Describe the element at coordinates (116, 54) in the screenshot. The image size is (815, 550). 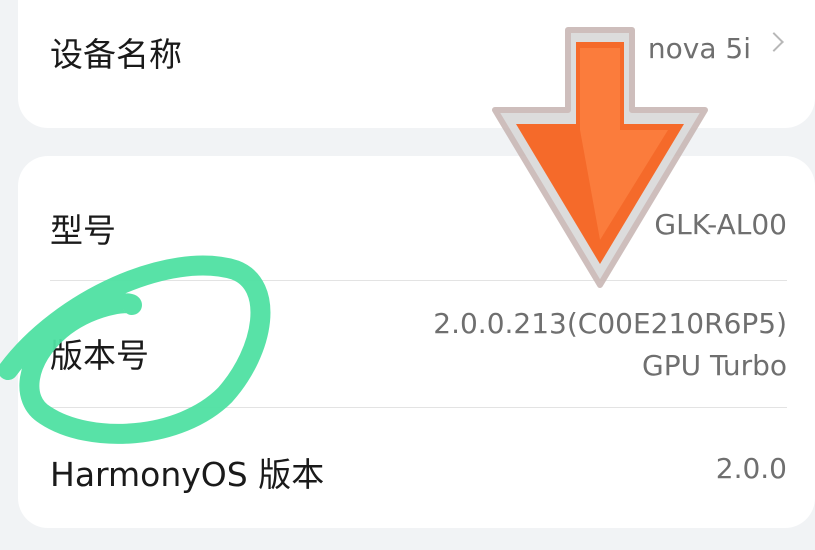
I see `device-name-label: 设备名称` at that location.